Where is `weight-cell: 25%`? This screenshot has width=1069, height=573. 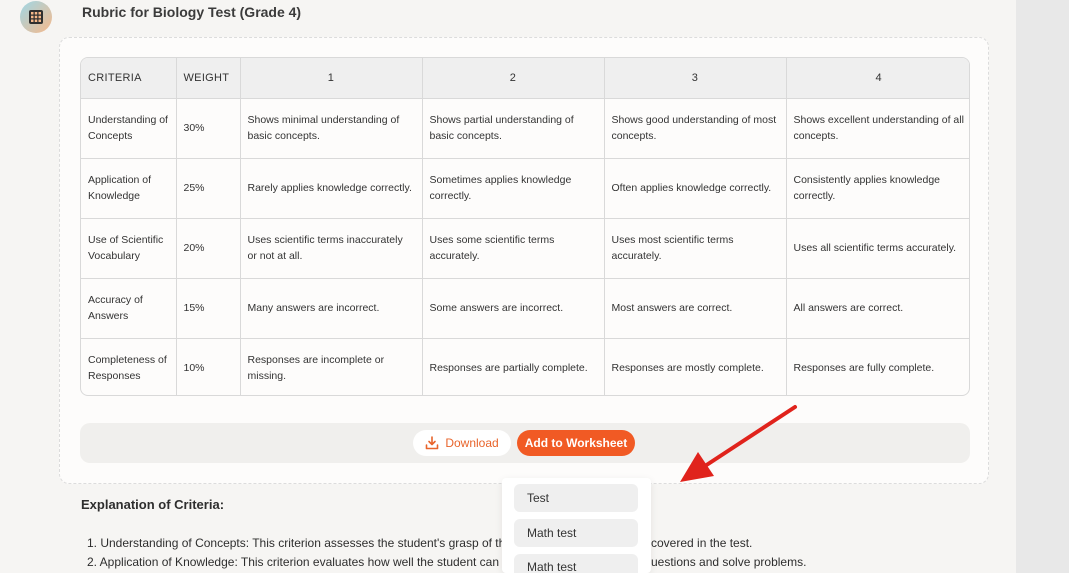
weight-cell: 25% is located at coordinates (208, 188).